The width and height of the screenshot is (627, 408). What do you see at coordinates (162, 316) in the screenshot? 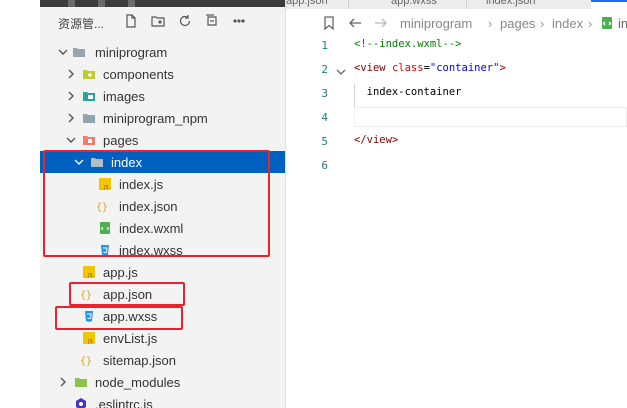
I see `tree-item-app-wxss: app.wxss` at bounding box center [162, 316].